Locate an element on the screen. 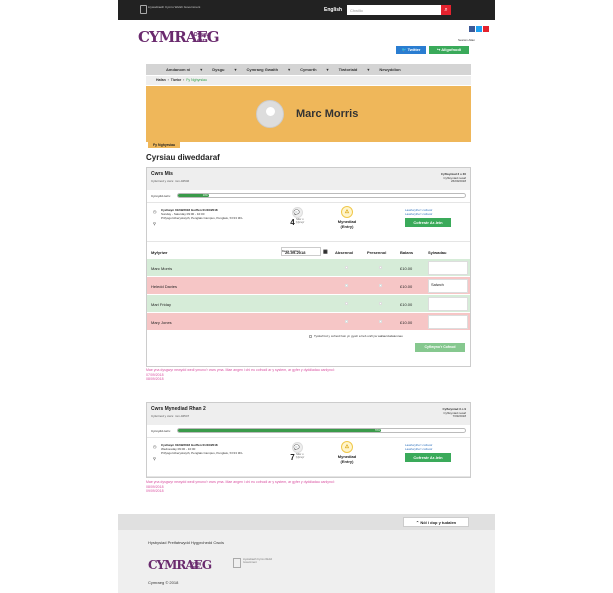 This screenshot has height=593, width=613. logout-button-label: Allgofnodi is located at coordinates (451, 49).